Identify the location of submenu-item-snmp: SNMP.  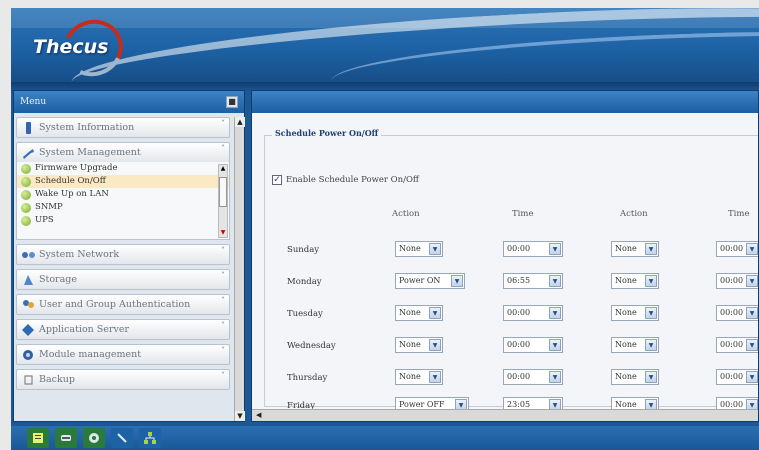
(123, 207).